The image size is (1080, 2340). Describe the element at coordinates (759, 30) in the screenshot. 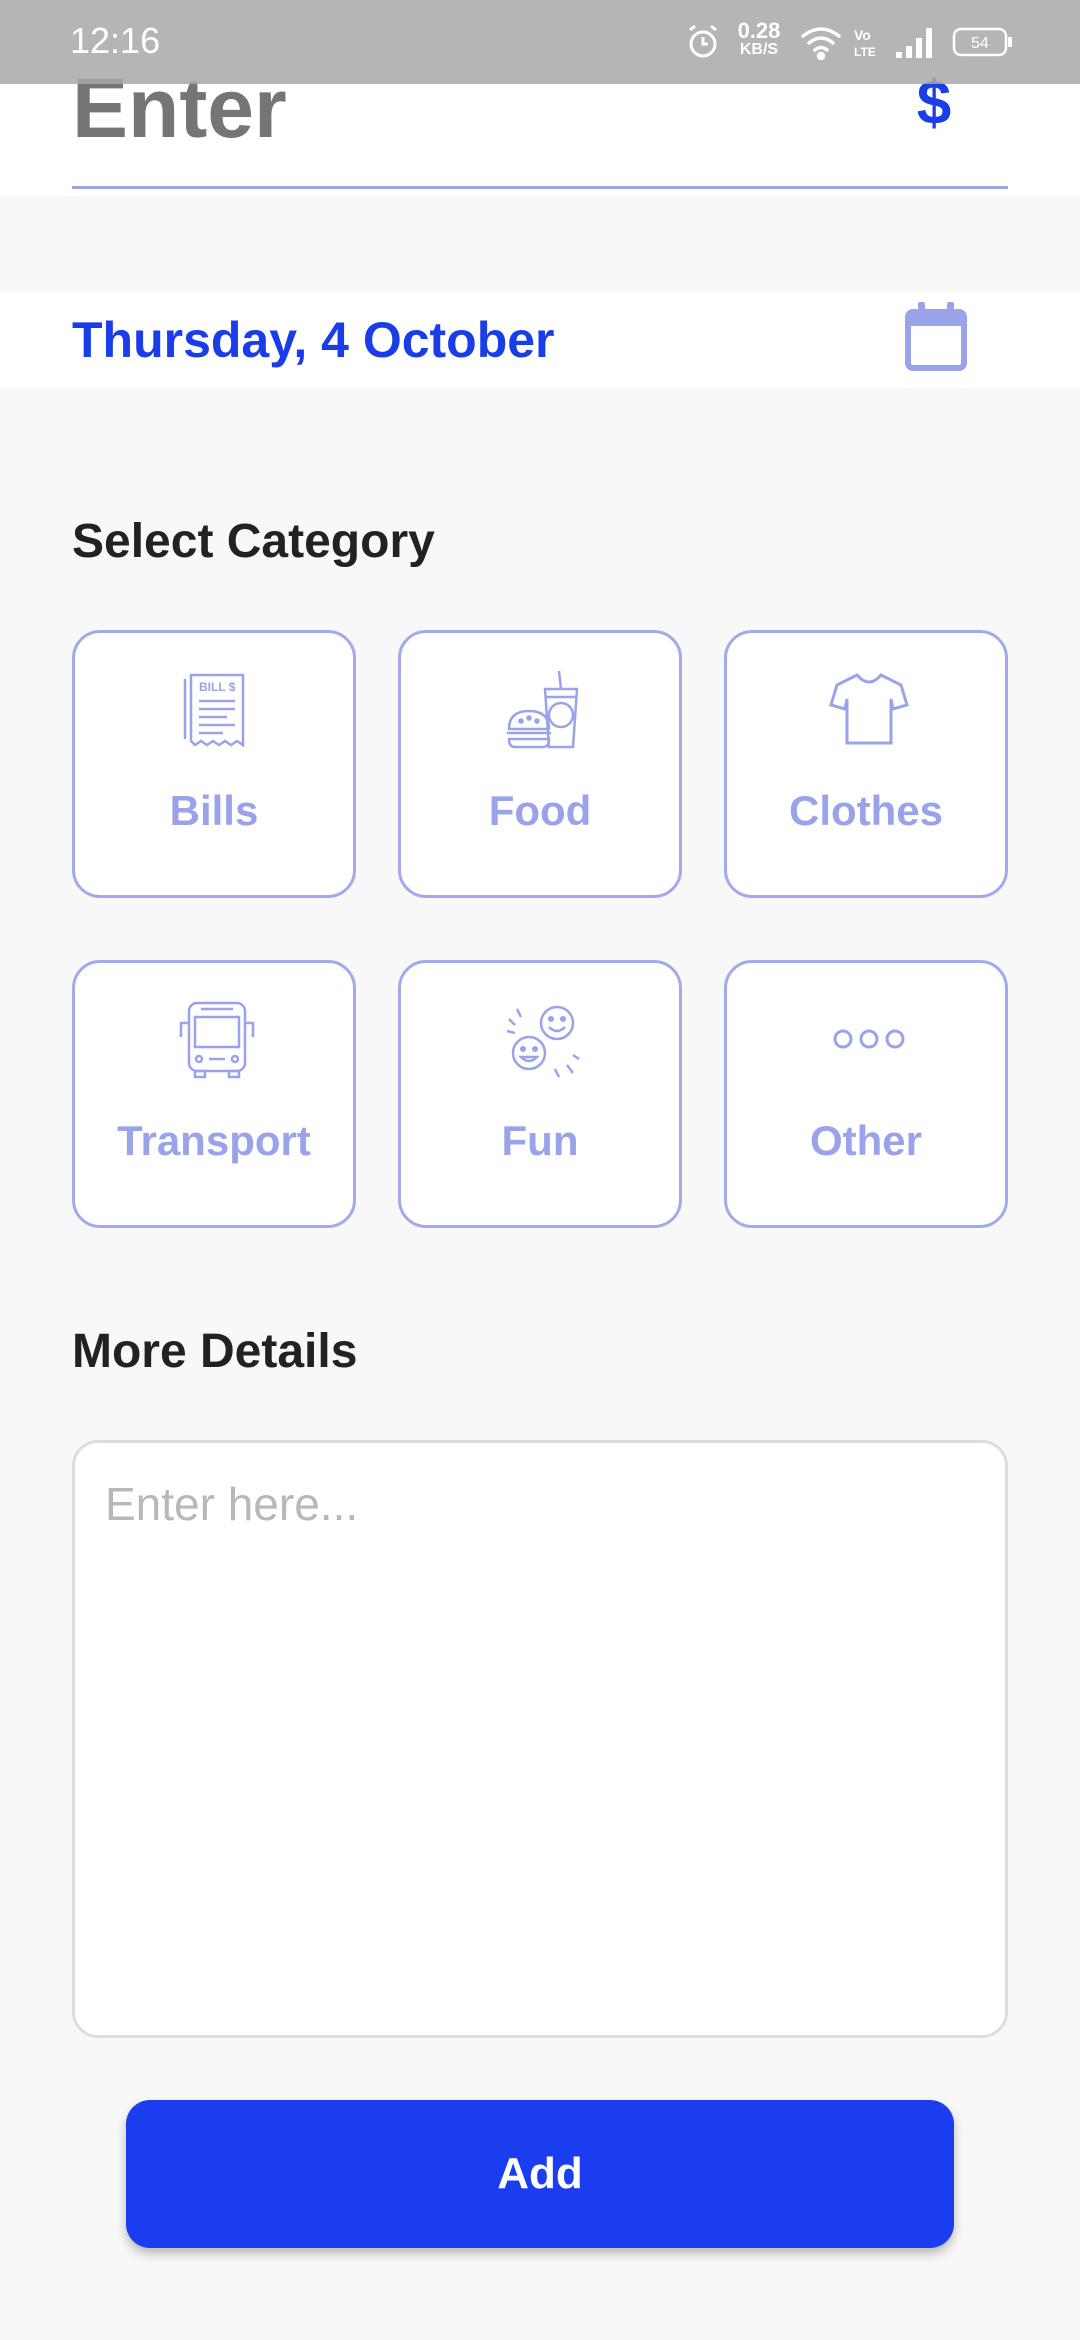

I see `net-speed-value: 0.28` at that location.